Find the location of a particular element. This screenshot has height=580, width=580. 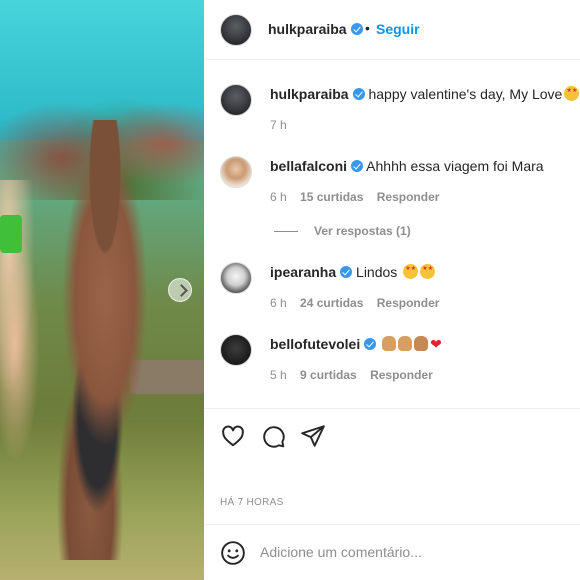

caption-avatar is located at coordinates (236, 100).